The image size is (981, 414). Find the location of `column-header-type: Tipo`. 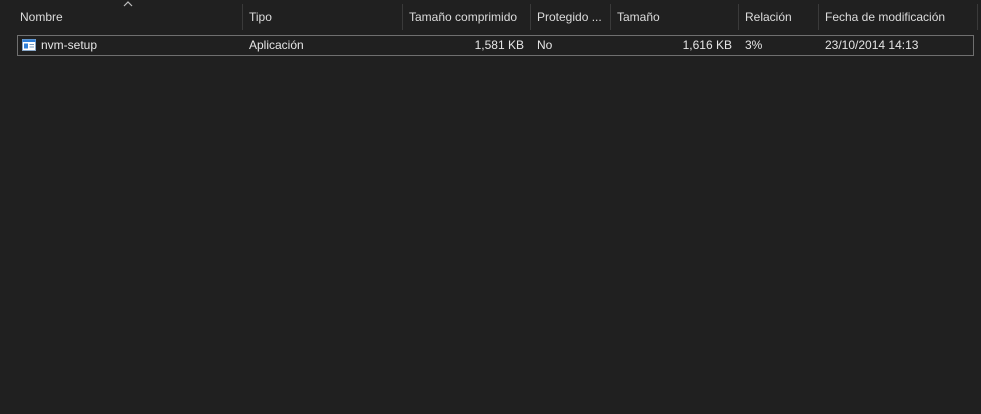

column-header-type: Tipo is located at coordinates (322, 17).